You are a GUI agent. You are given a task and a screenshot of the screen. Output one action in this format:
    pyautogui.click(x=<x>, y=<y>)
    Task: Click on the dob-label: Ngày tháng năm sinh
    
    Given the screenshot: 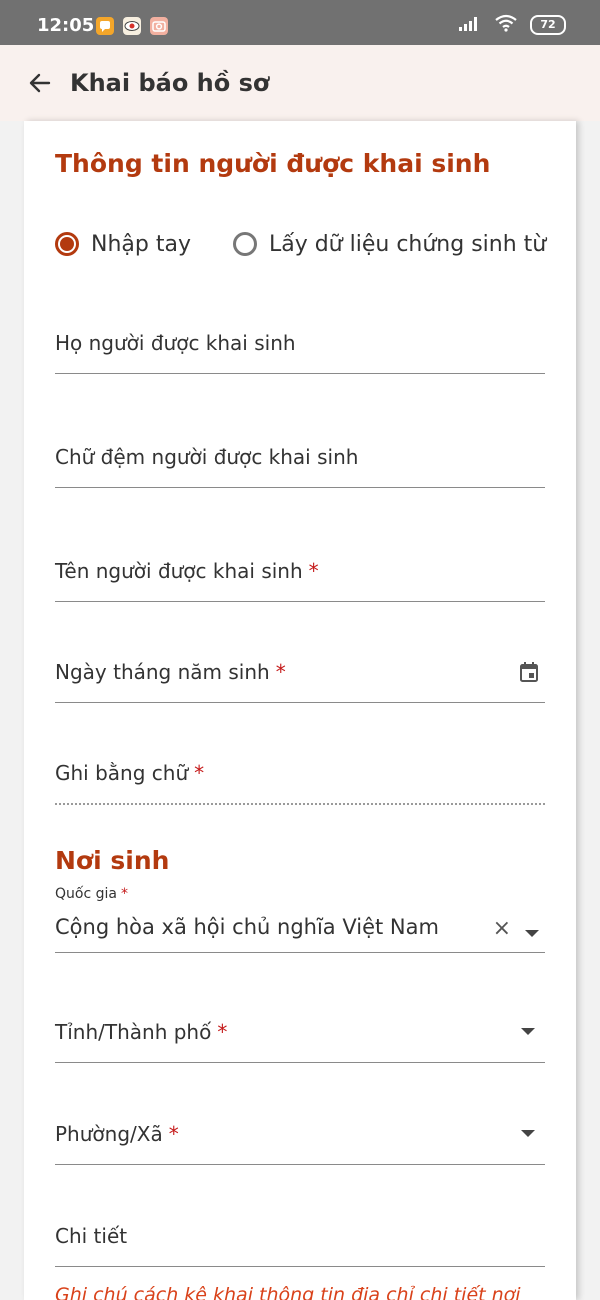 What is the action you would take?
    pyautogui.click(x=162, y=672)
    